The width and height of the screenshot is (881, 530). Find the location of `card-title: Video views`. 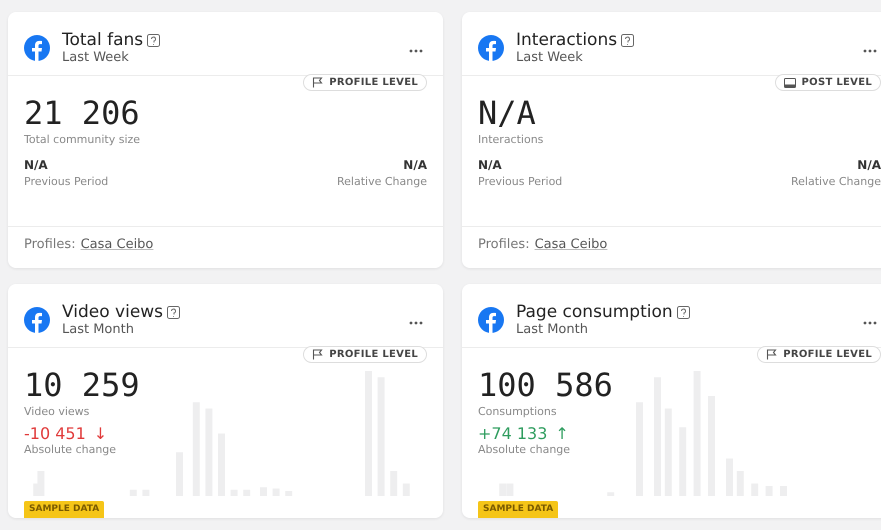

card-title: Video views is located at coordinates (113, 312).